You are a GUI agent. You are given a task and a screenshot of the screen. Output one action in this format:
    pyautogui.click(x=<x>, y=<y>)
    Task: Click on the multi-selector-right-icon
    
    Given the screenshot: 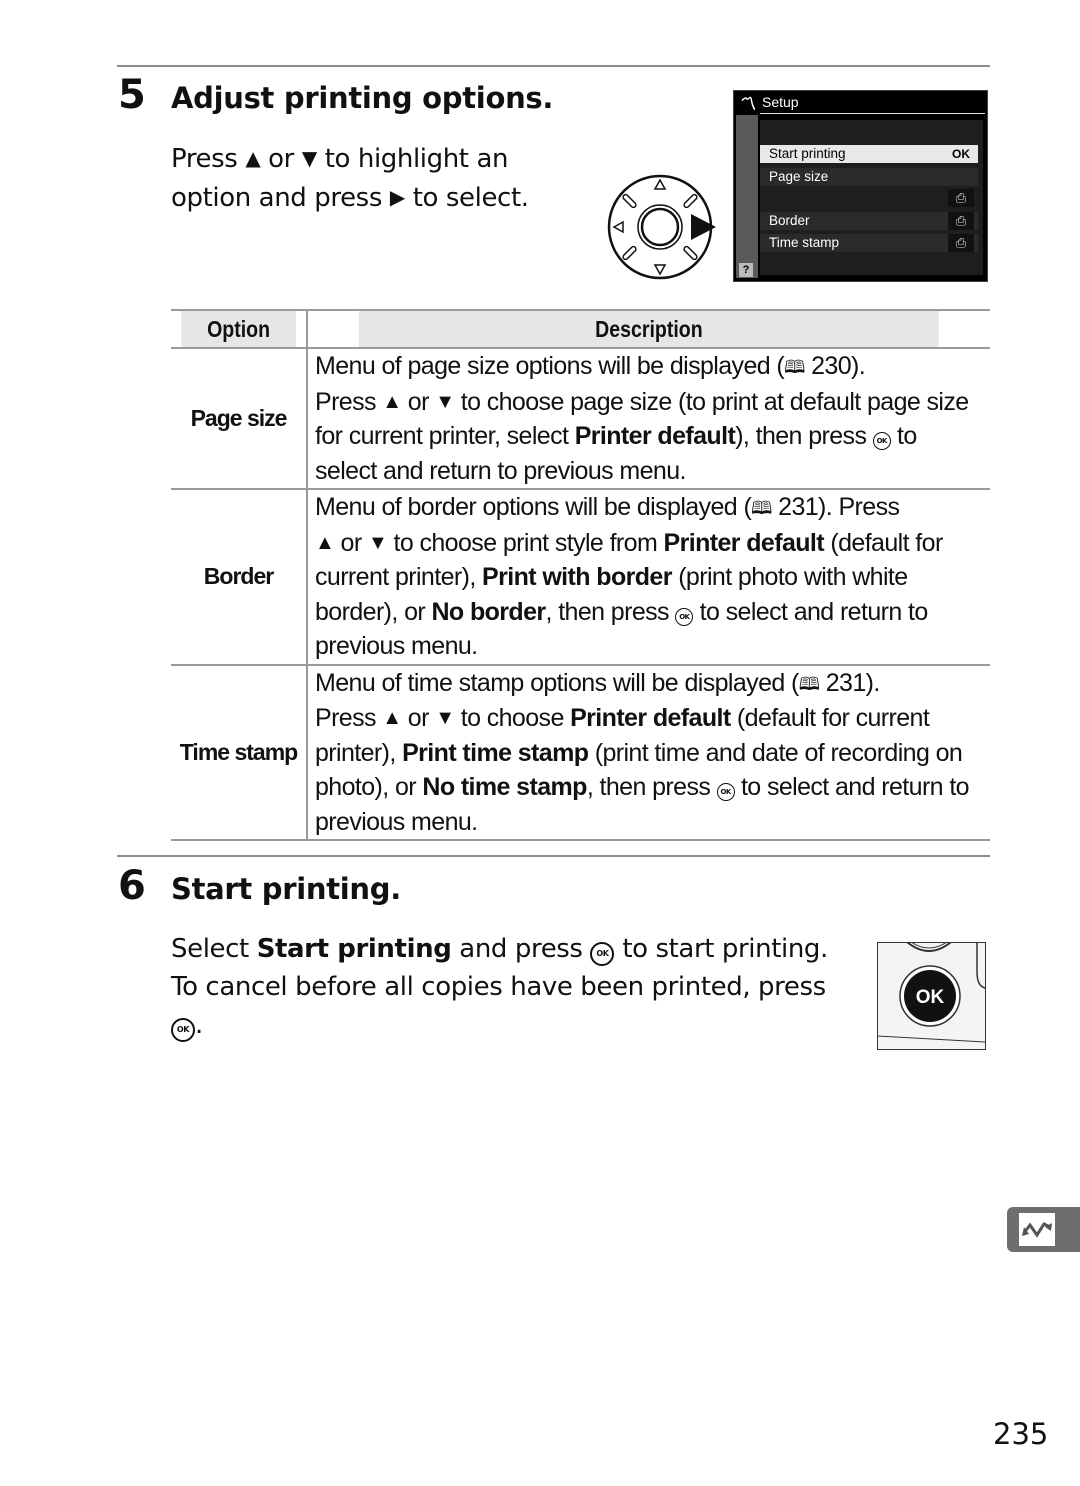 What is the action you would take?
    pyautogui.click(x=661, y=227)
    